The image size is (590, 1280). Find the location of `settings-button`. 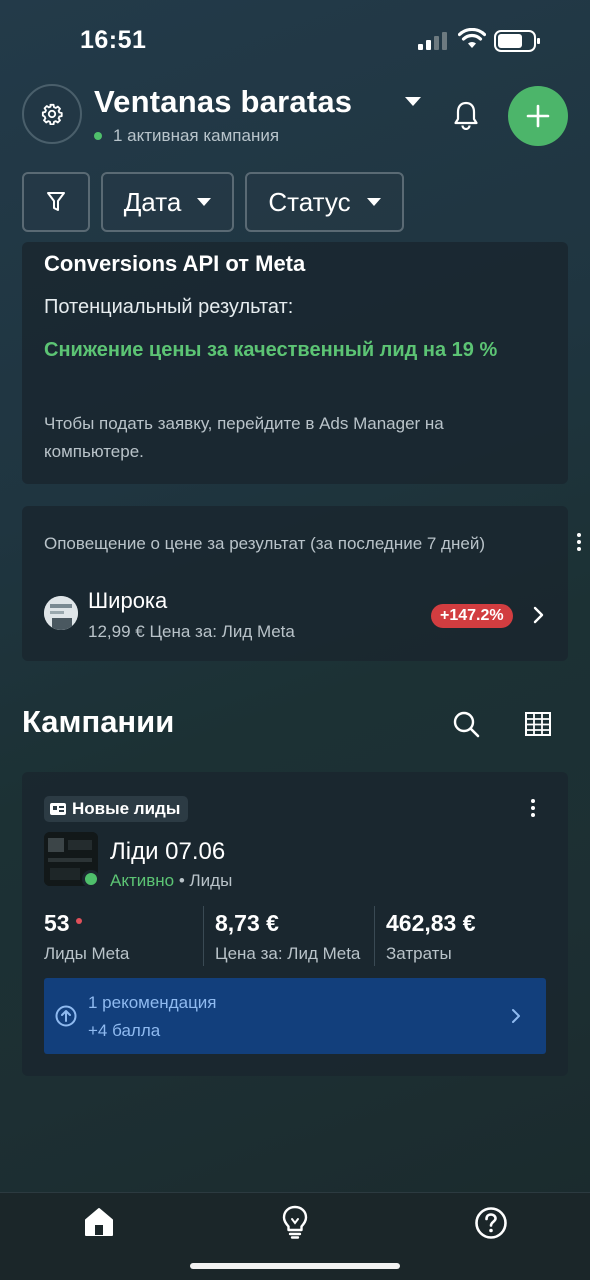

settings-button is located at coordinates (52, 114).